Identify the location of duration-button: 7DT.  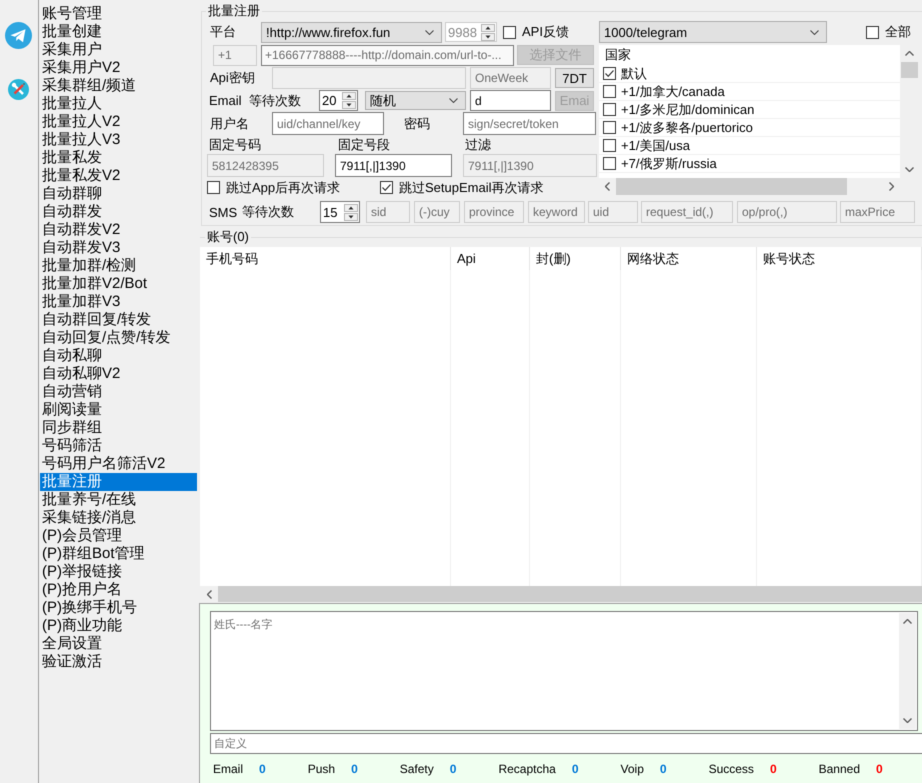
(574, 78).